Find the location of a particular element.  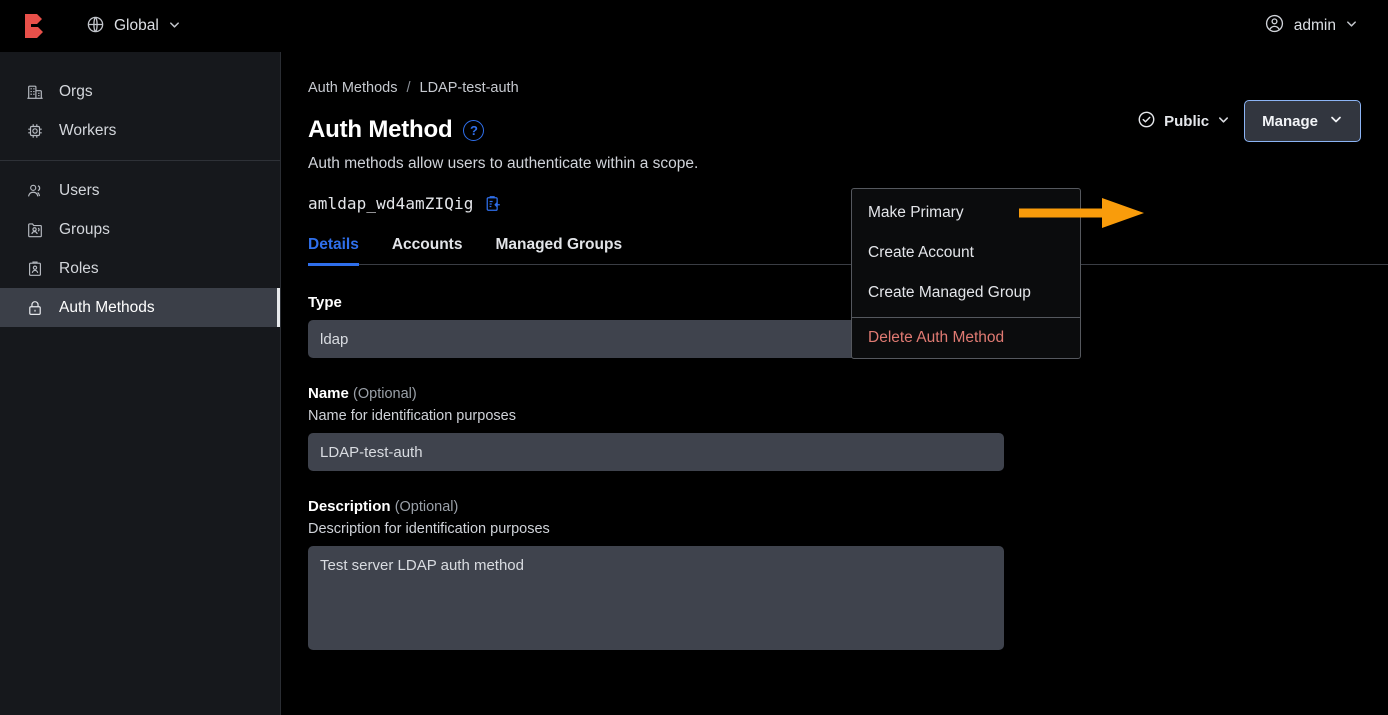

breadcrumb: Auth Methods / LDAP-test-auth is located at coordinates (834, 74).